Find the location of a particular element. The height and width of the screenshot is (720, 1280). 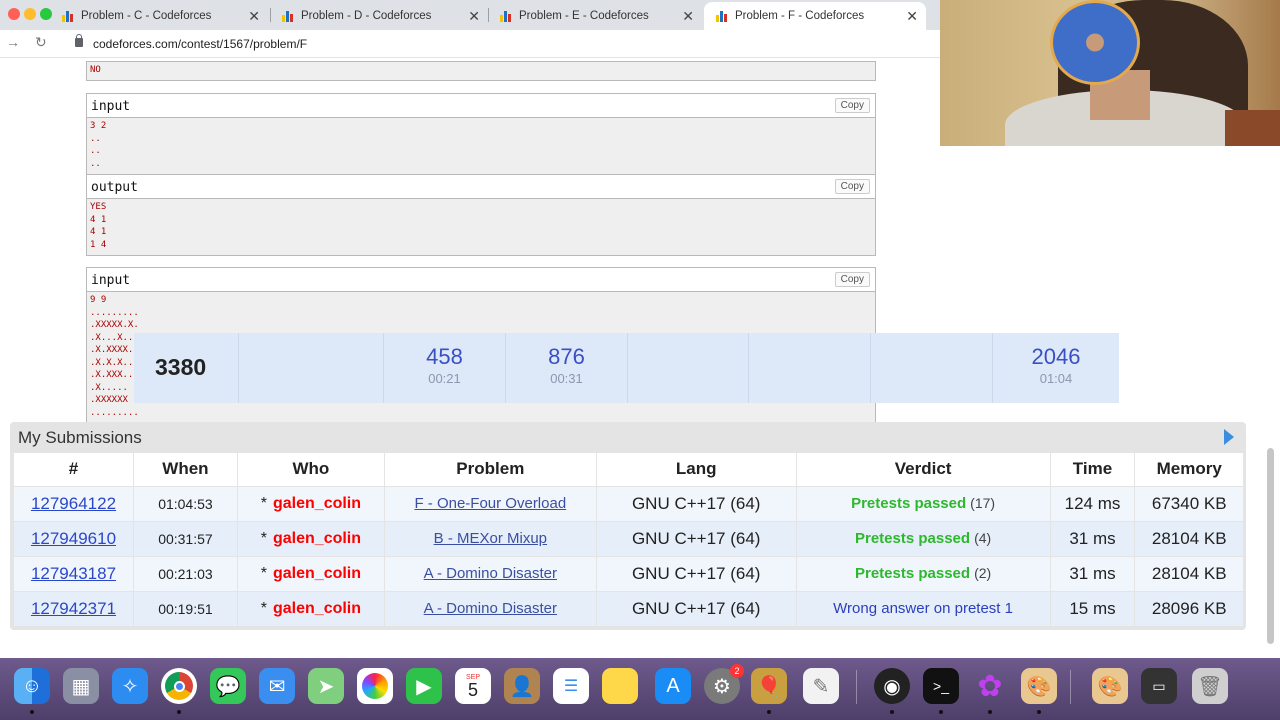

tab-problem-d: Problem - D - Codeforces ✕ is located at coordinates (379, 16).